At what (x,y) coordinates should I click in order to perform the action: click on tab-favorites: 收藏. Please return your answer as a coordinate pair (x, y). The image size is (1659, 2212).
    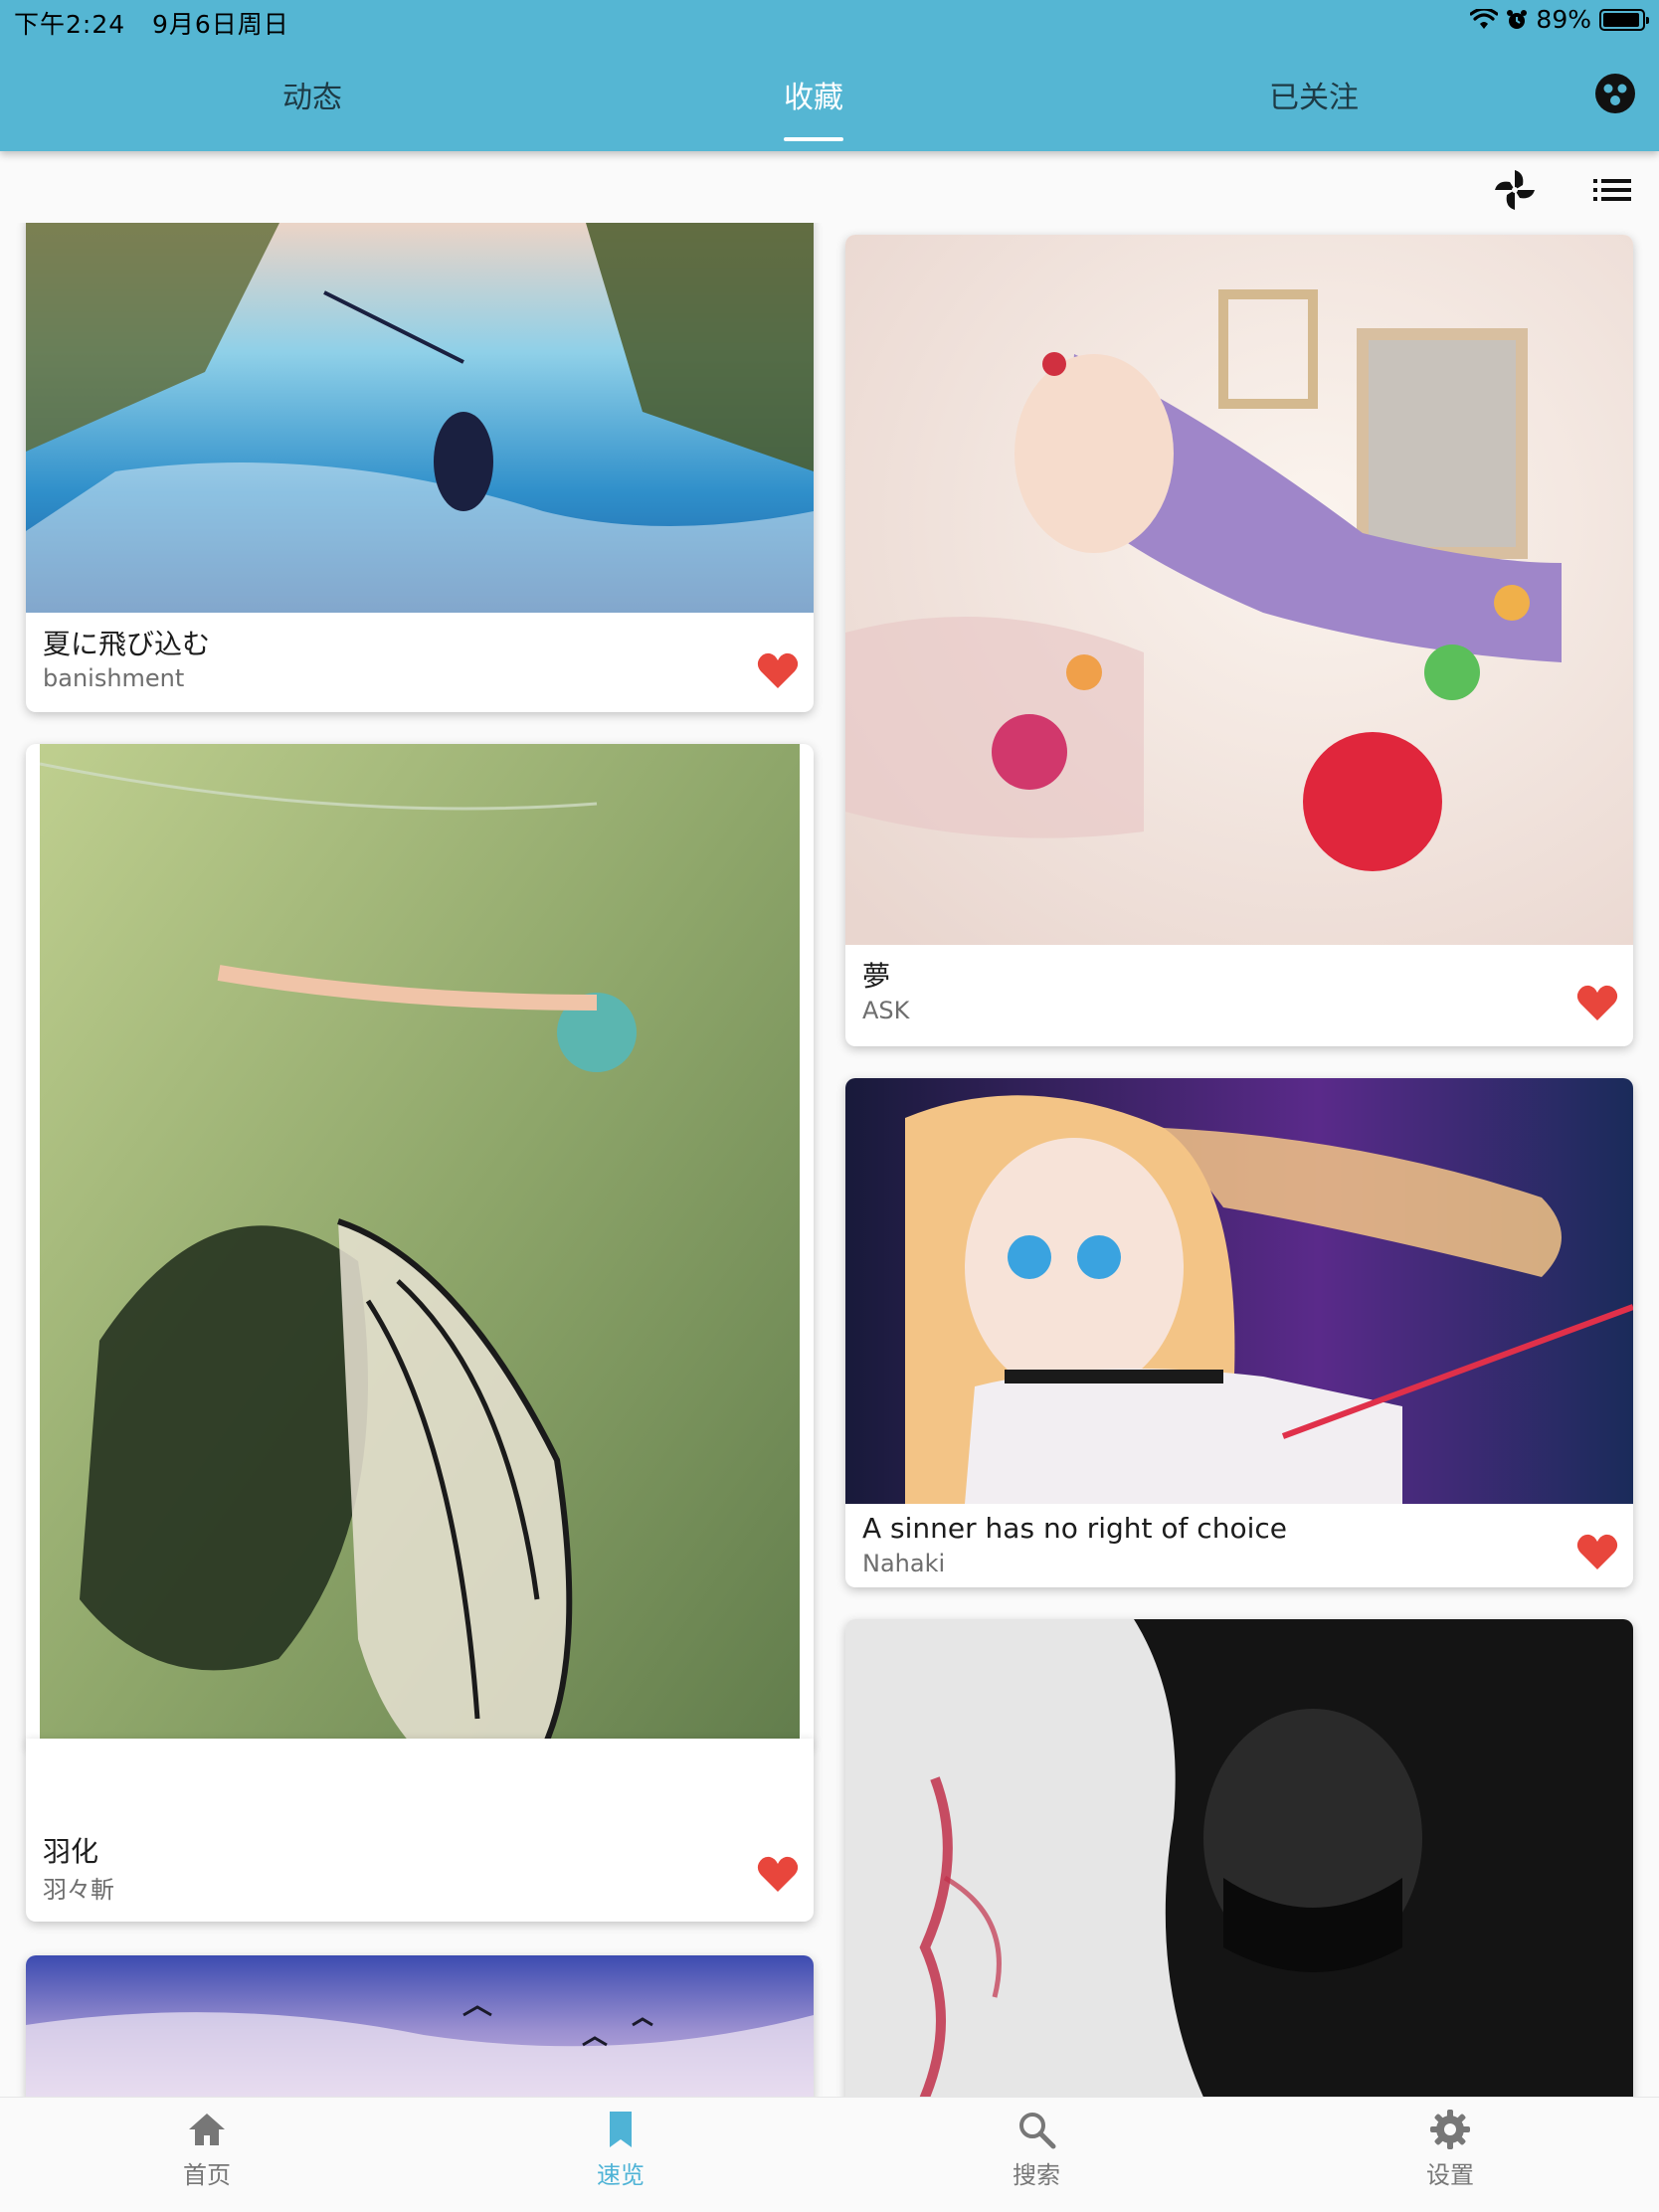
    Looking at the image, I should click on (813, 94).